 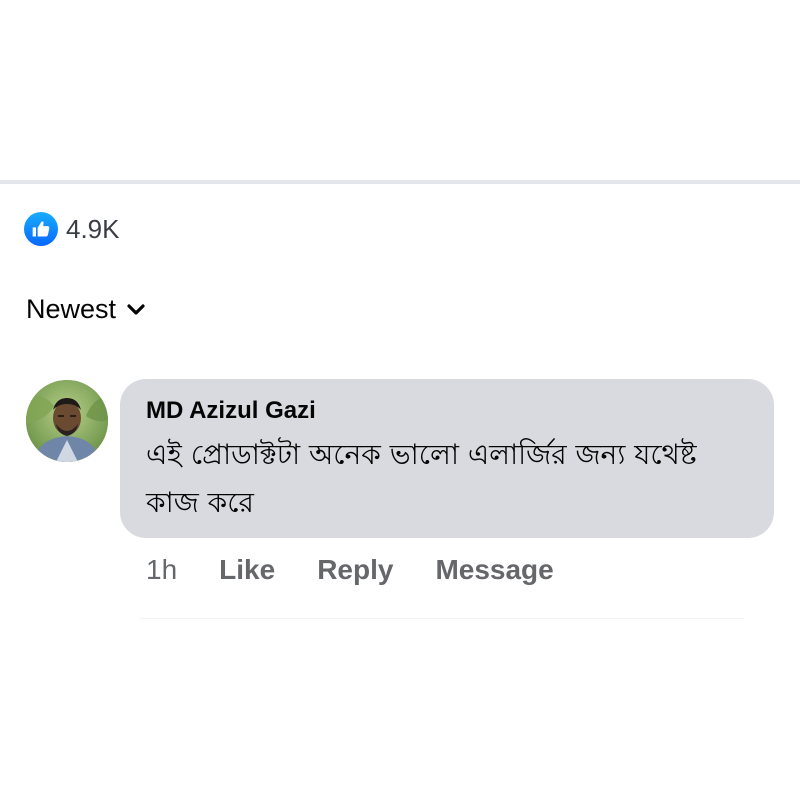 I want to click on section-divider, so click(x=400, y=182).